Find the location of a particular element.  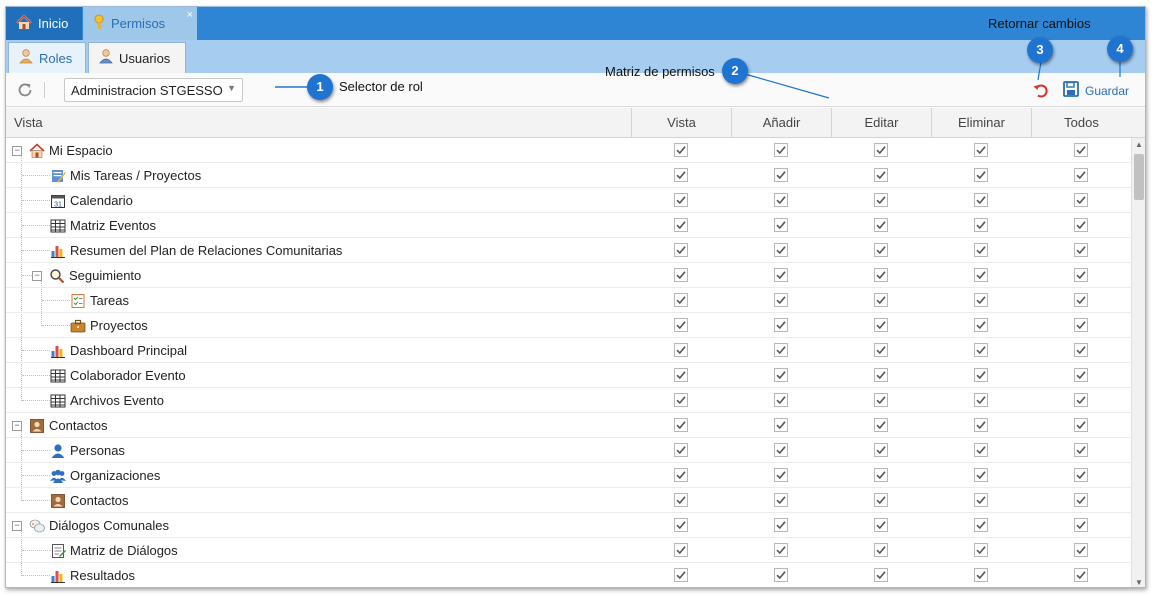

tree-node: − Diálogos Comunales is located at coordinates (90, 525).